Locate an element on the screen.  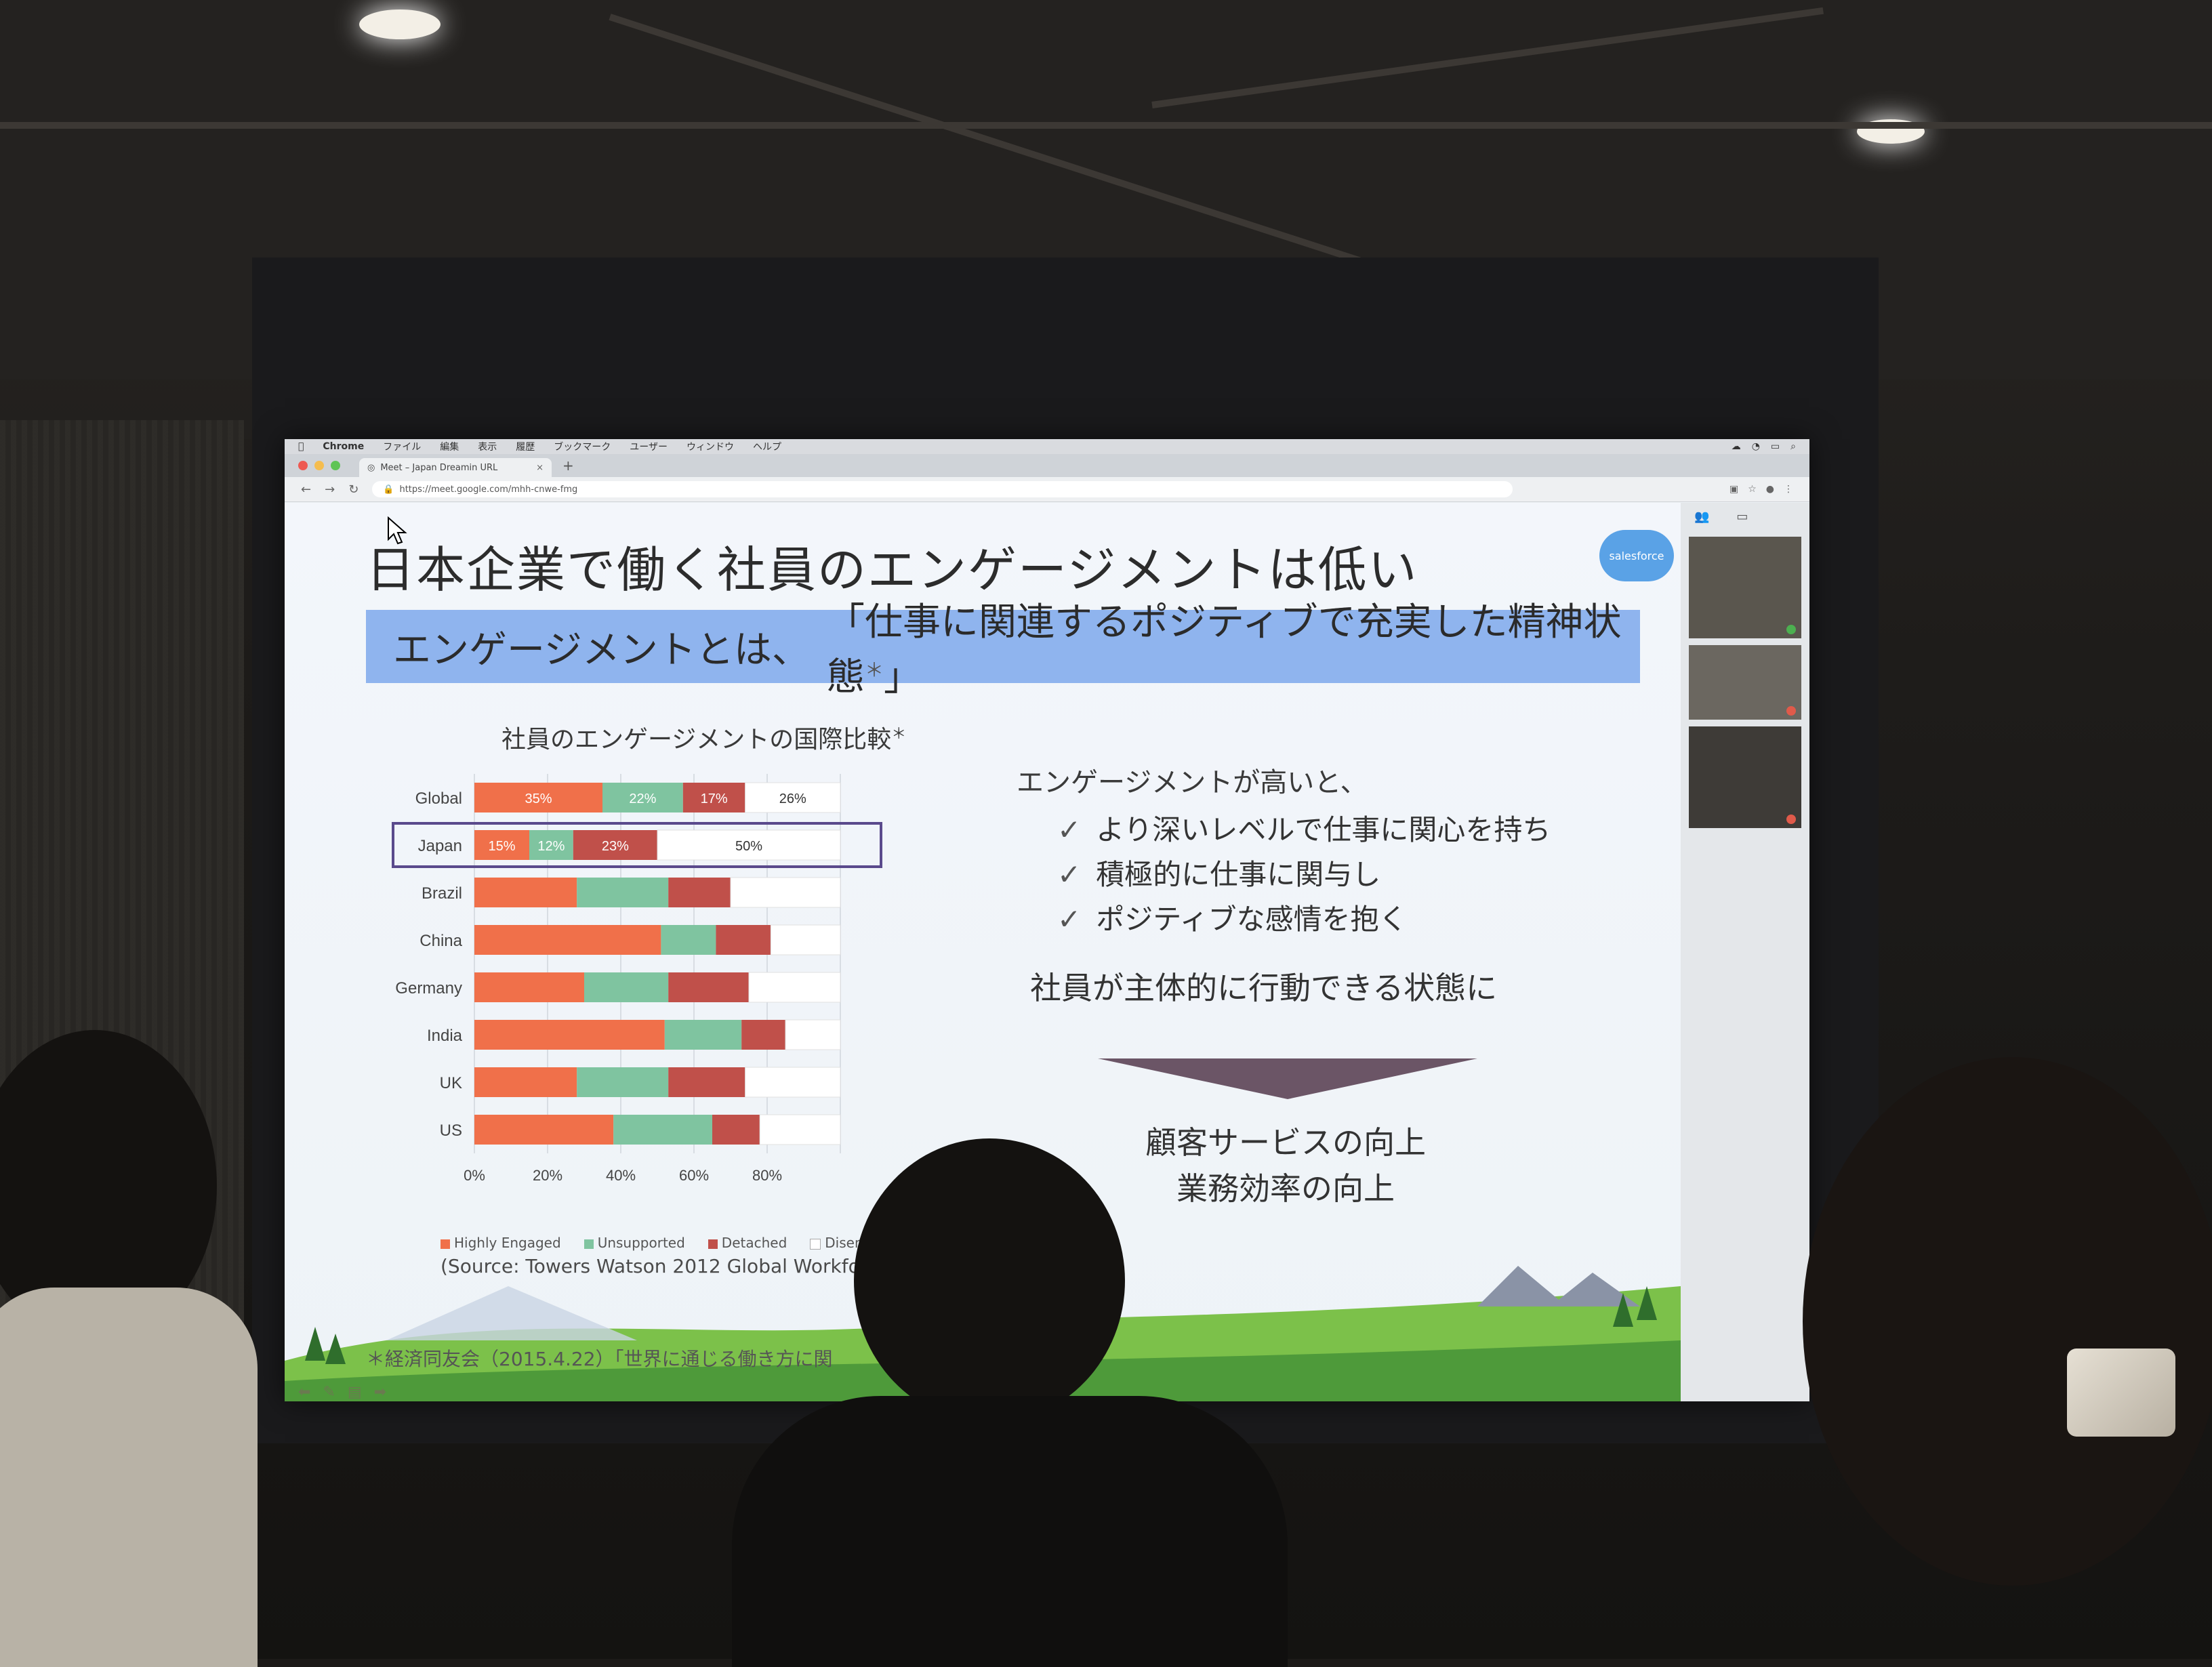
down-arrow-icon is located at coordinates (1288, 1078).